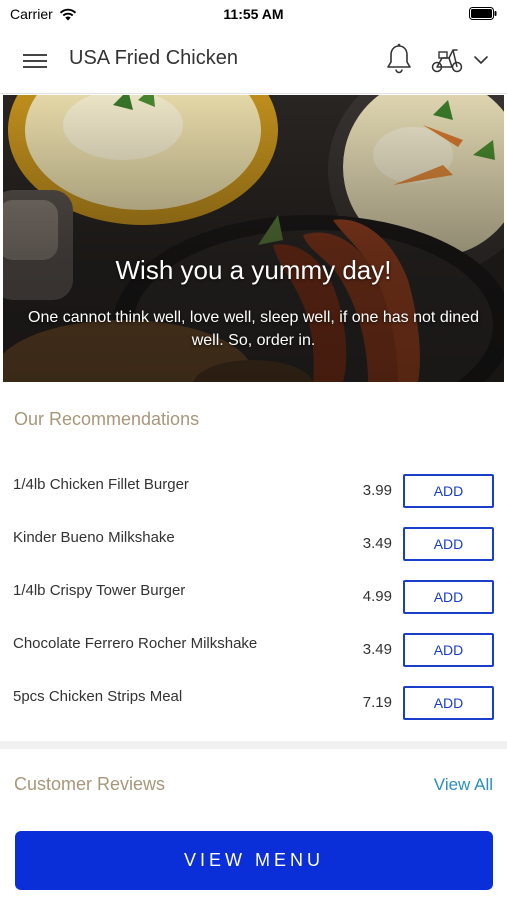 The height and width of the screenshot is (900, 507). Describe the element at coordinates (463, 785) in the screenshot. I see `view-all-reviews-link: View All` at that location.